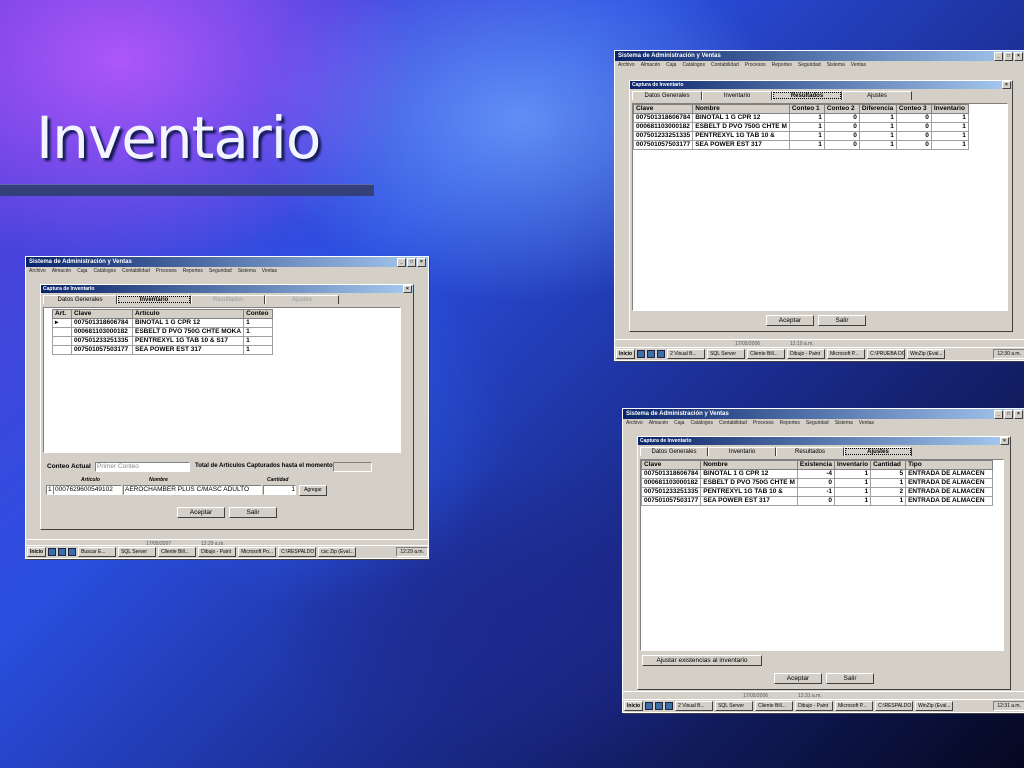 This screenshot has height=768, width=1024. What do you see at coordinates (949, 465) in the screenshot?
I see `column-header: Tipo` at bounding box center [949, 465].